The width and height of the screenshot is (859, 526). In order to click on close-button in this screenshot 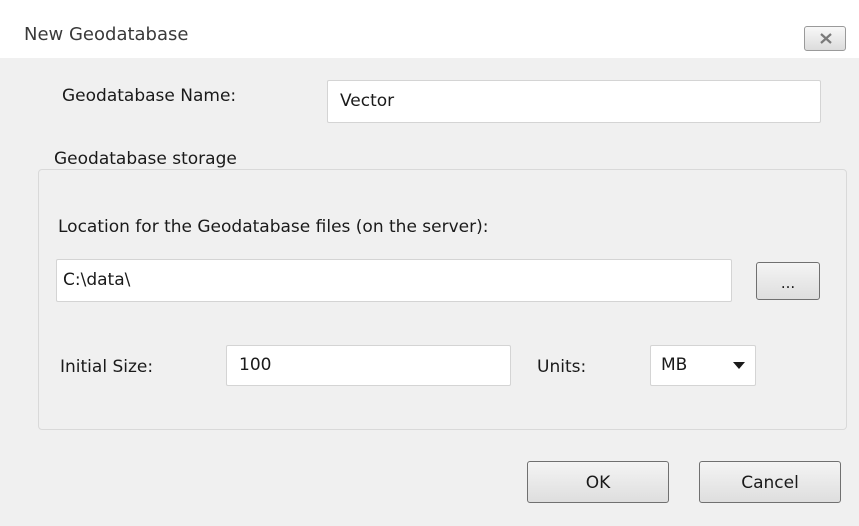, I will do `click(825, 38)`.